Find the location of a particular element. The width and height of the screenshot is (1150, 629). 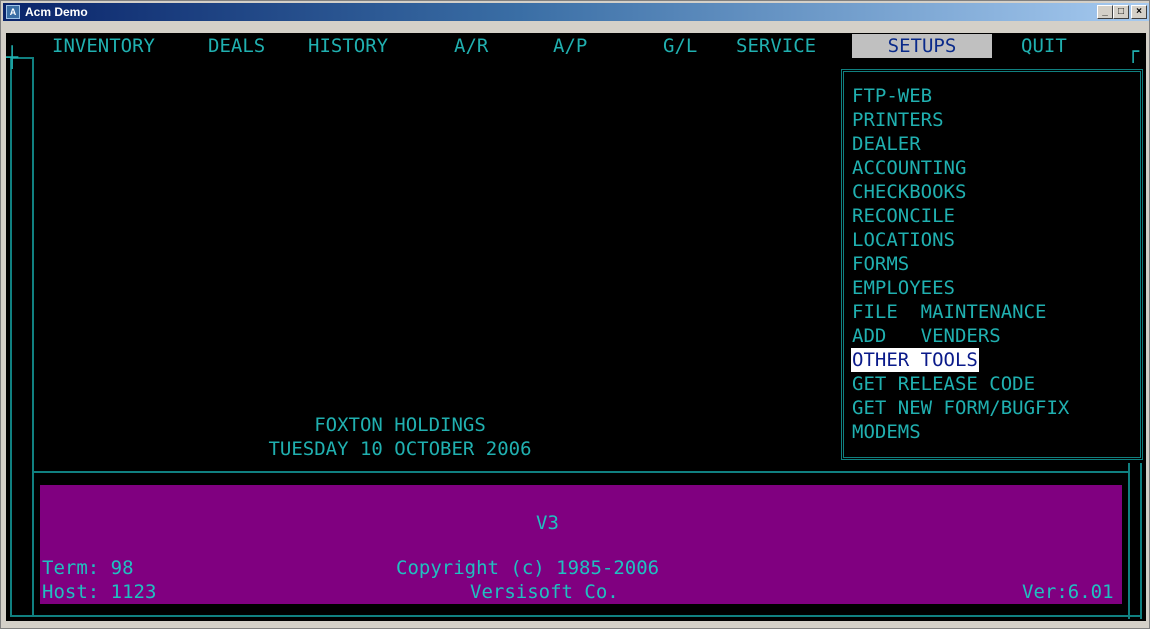

title-bar: A Acm Demo _ □ × is located at coordinates (576, 12).